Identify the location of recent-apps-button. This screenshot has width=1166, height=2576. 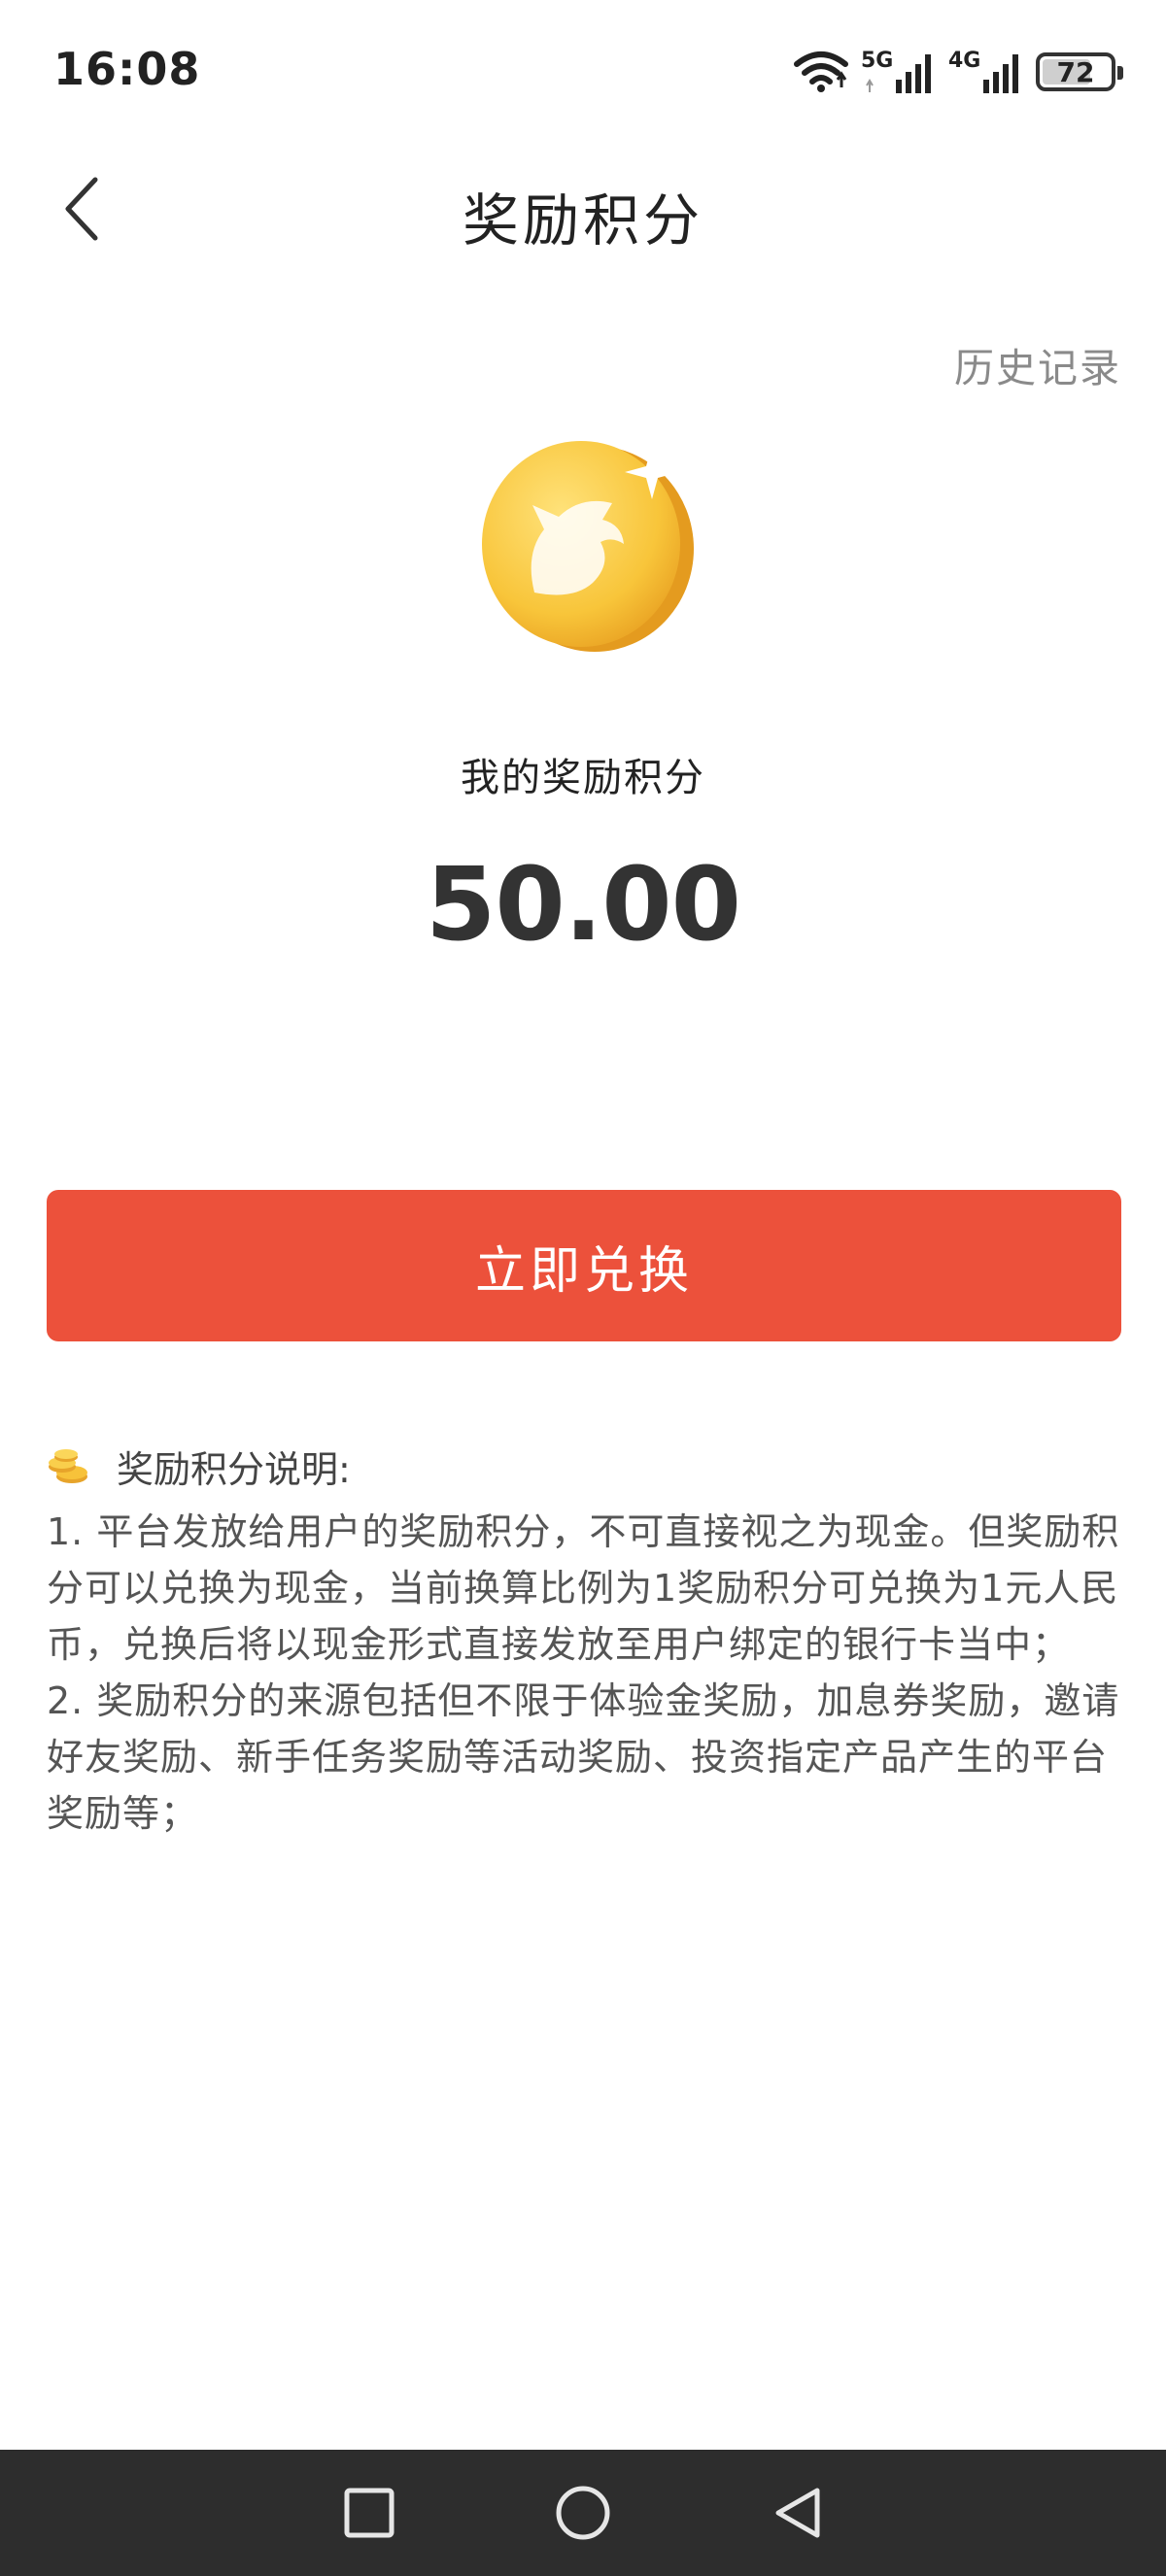
(369, 2513).